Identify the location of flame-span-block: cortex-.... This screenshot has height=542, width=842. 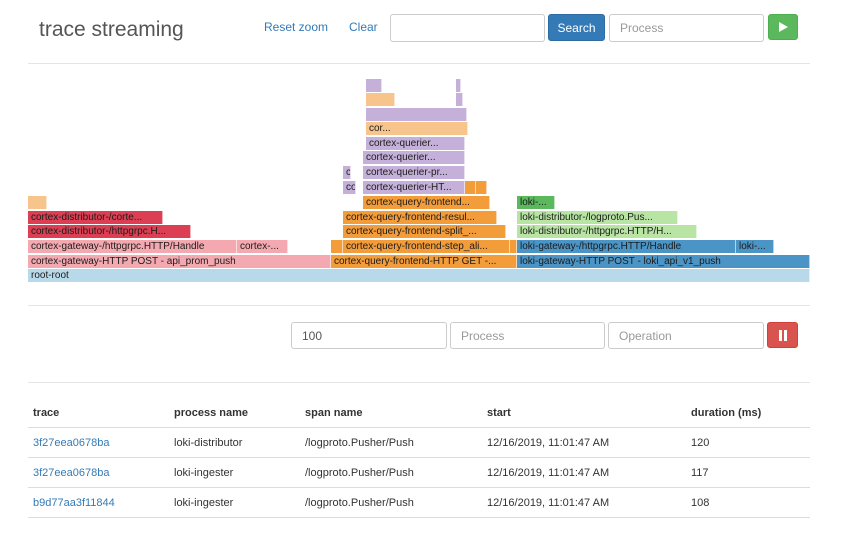
(262, 246).